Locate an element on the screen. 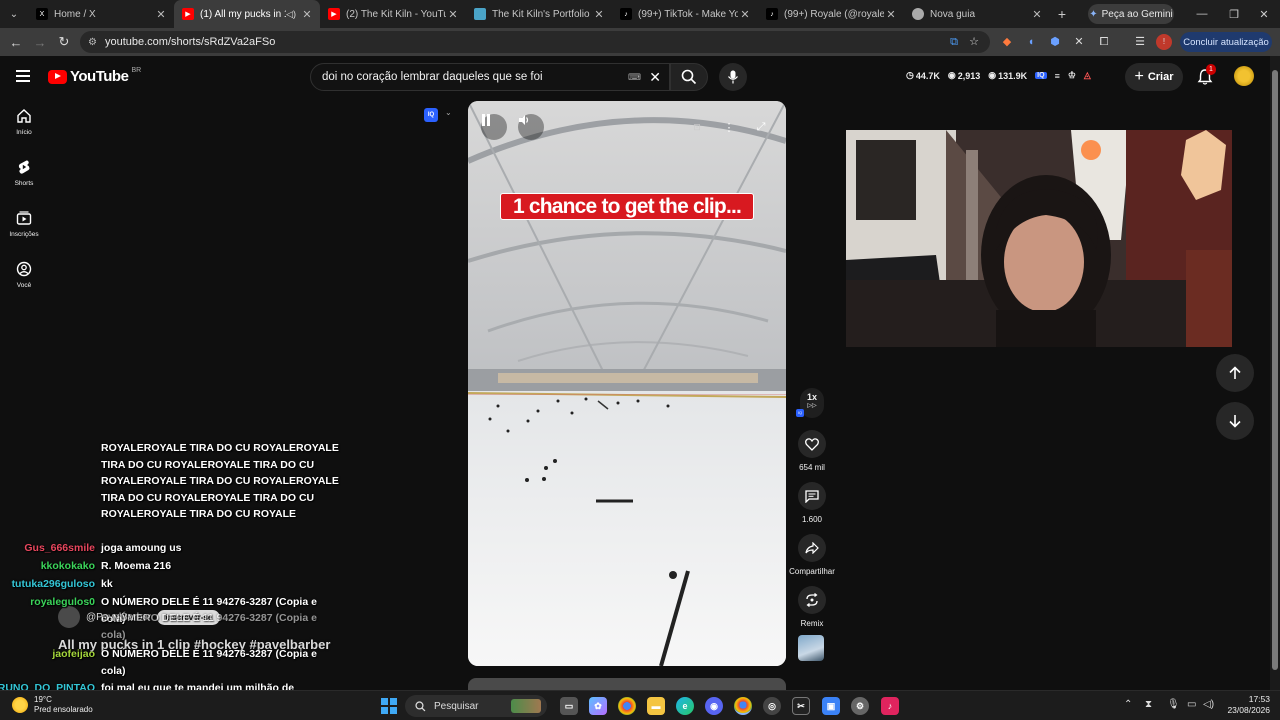 This screenshot has height=720, width=1280. extension-shield-icon: ⬢ is located at coordinates (1055, 42).